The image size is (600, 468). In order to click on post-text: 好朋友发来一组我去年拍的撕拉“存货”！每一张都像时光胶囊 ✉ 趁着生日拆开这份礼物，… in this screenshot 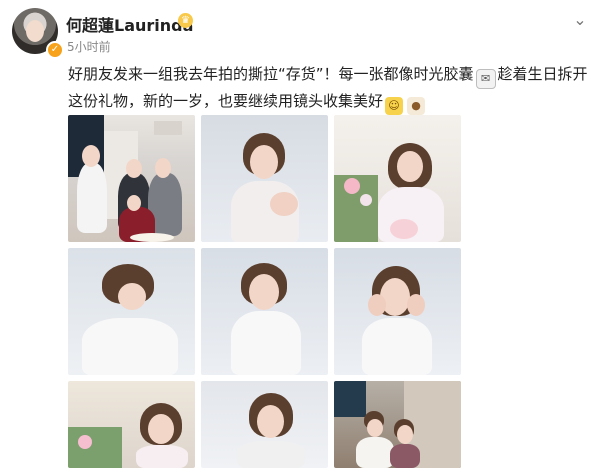, I will do `click(328, 88)`.